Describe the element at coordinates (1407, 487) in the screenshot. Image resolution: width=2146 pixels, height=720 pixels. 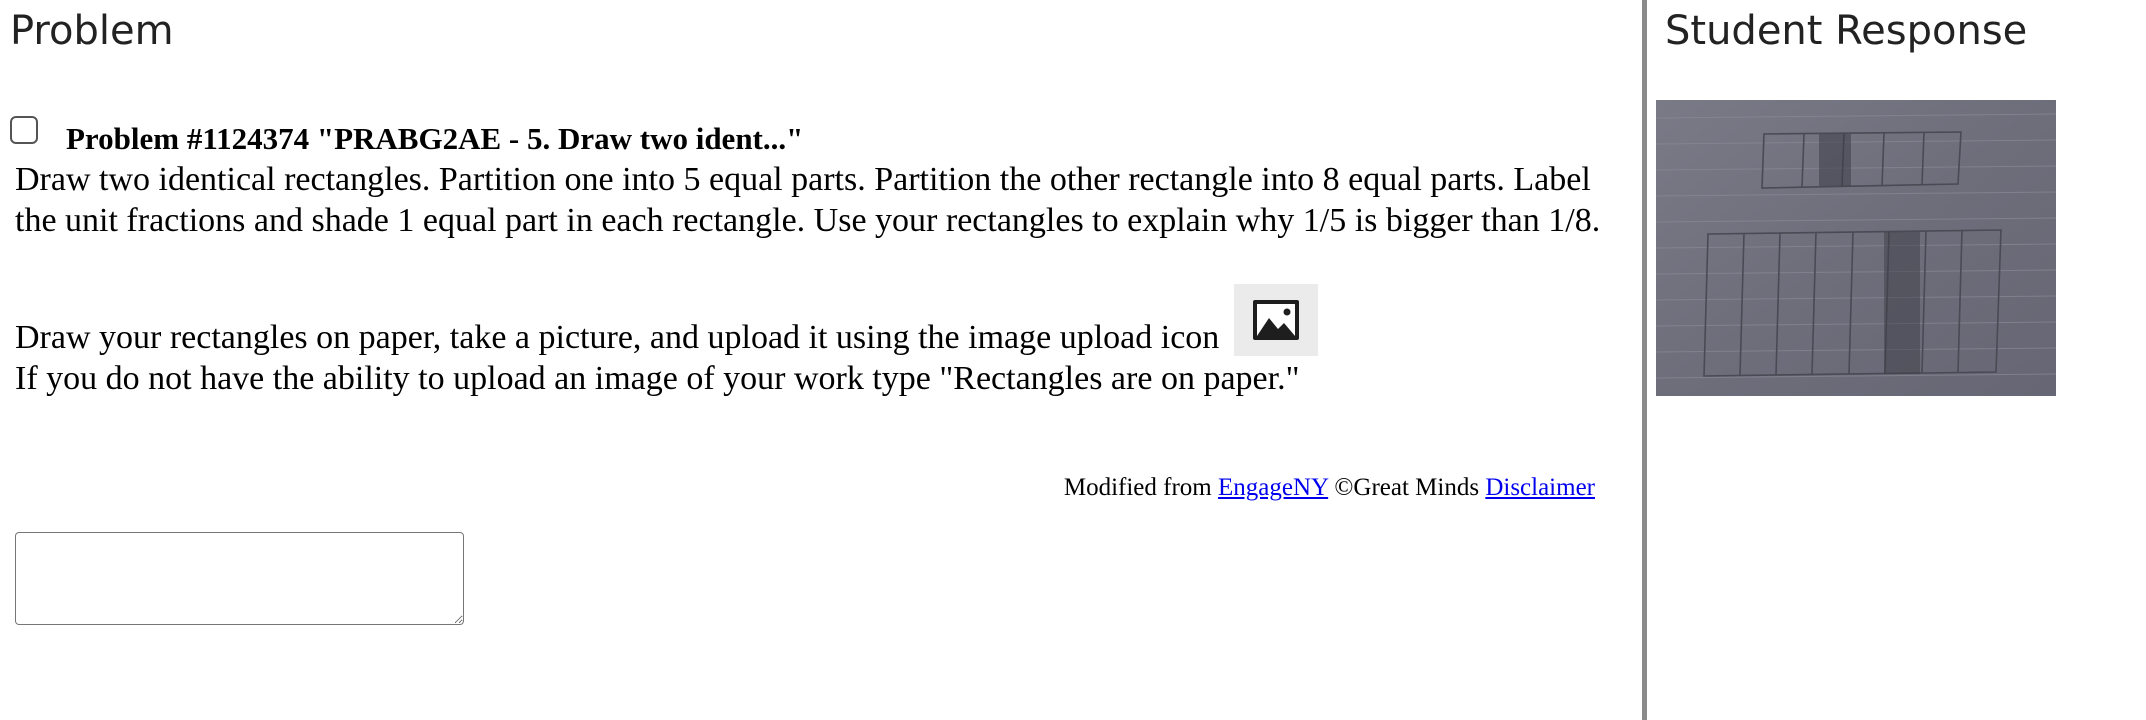
I see `copyright-text: ©Great Minds` at that location.